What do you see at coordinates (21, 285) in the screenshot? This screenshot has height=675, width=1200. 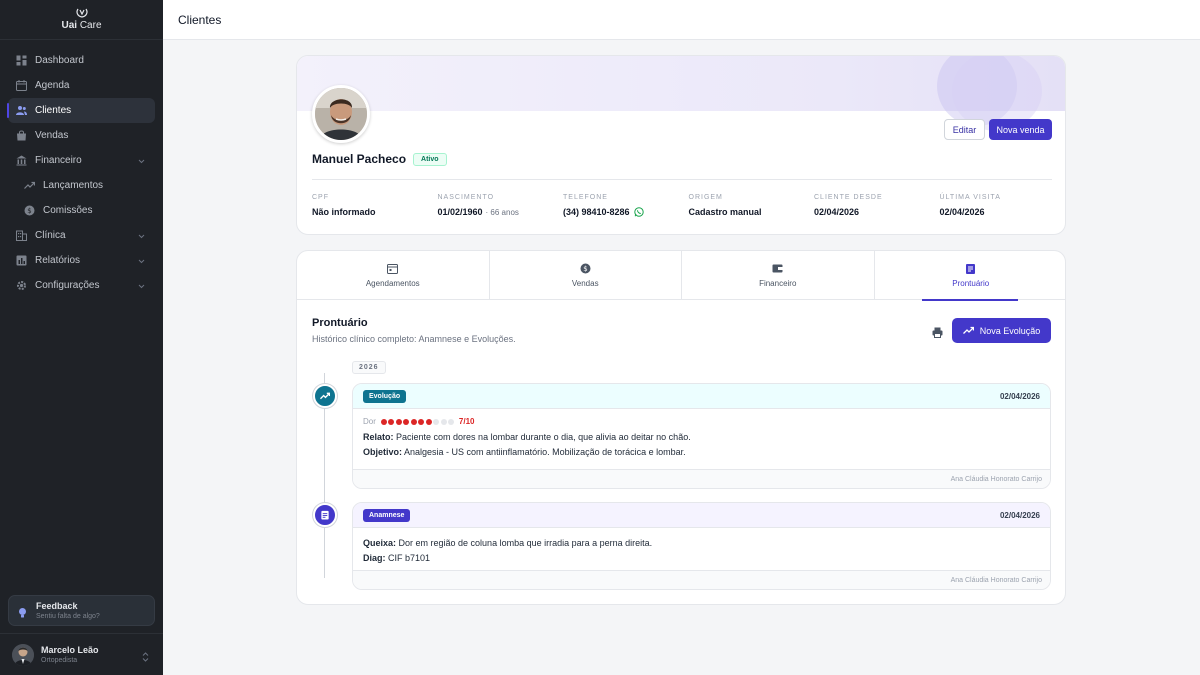 I see `gear-icon` at bounding box center [21, 285].